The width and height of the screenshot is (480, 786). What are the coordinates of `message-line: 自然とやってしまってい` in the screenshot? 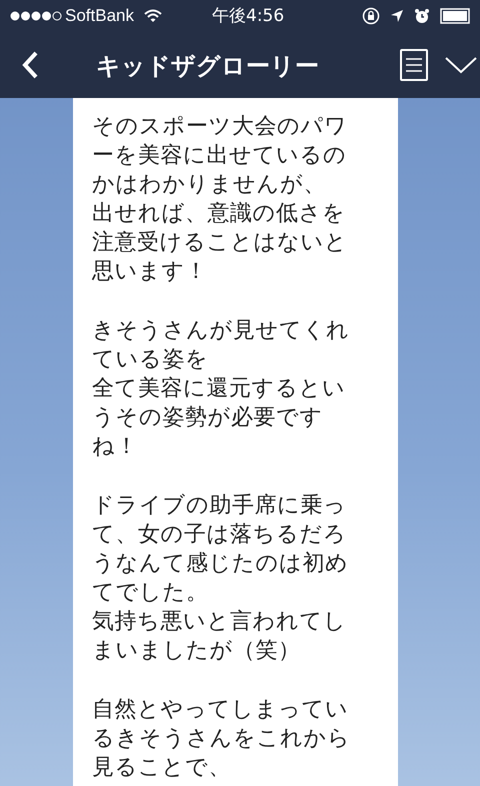 It's located at (221, 710).